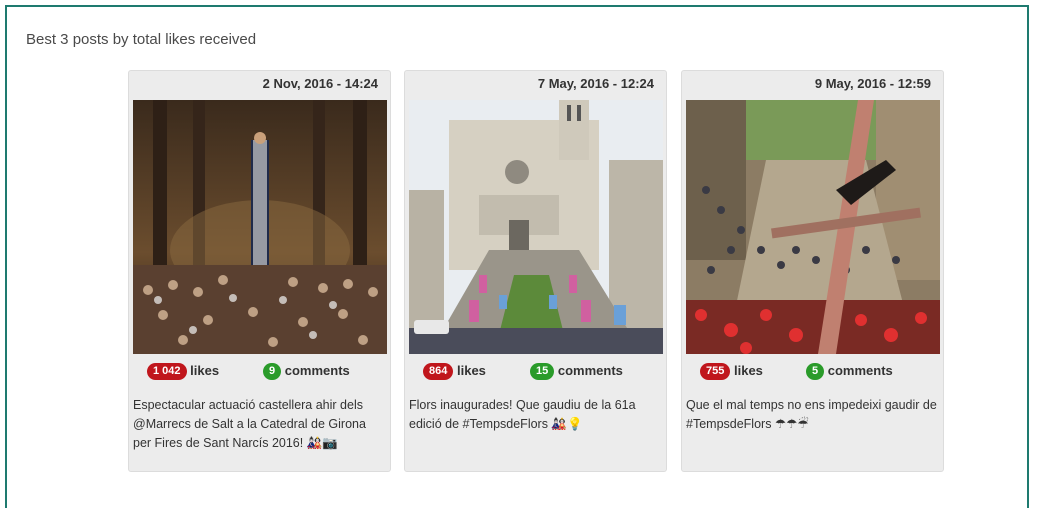 The width and height of the screenshot is (1040, 510). What do you see at coordinates (595, 83) in the screenshot?
I see `post-date: 7 May, 2016 - 12:24` at bounding box center [595, 83].